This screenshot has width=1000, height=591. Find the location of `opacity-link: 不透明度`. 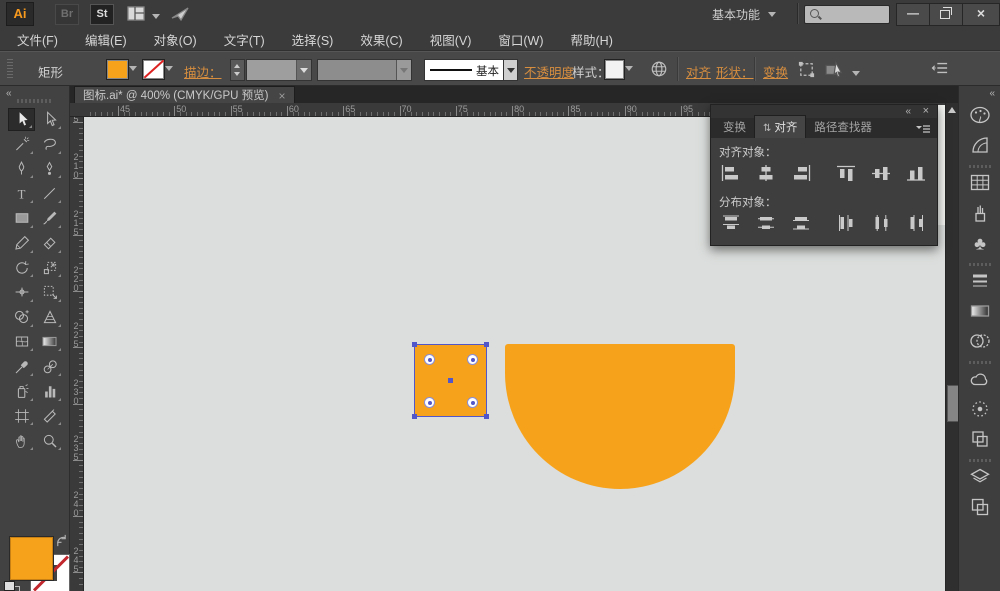

opacity-link: 不透明度 is located at coordinates (549, 71).